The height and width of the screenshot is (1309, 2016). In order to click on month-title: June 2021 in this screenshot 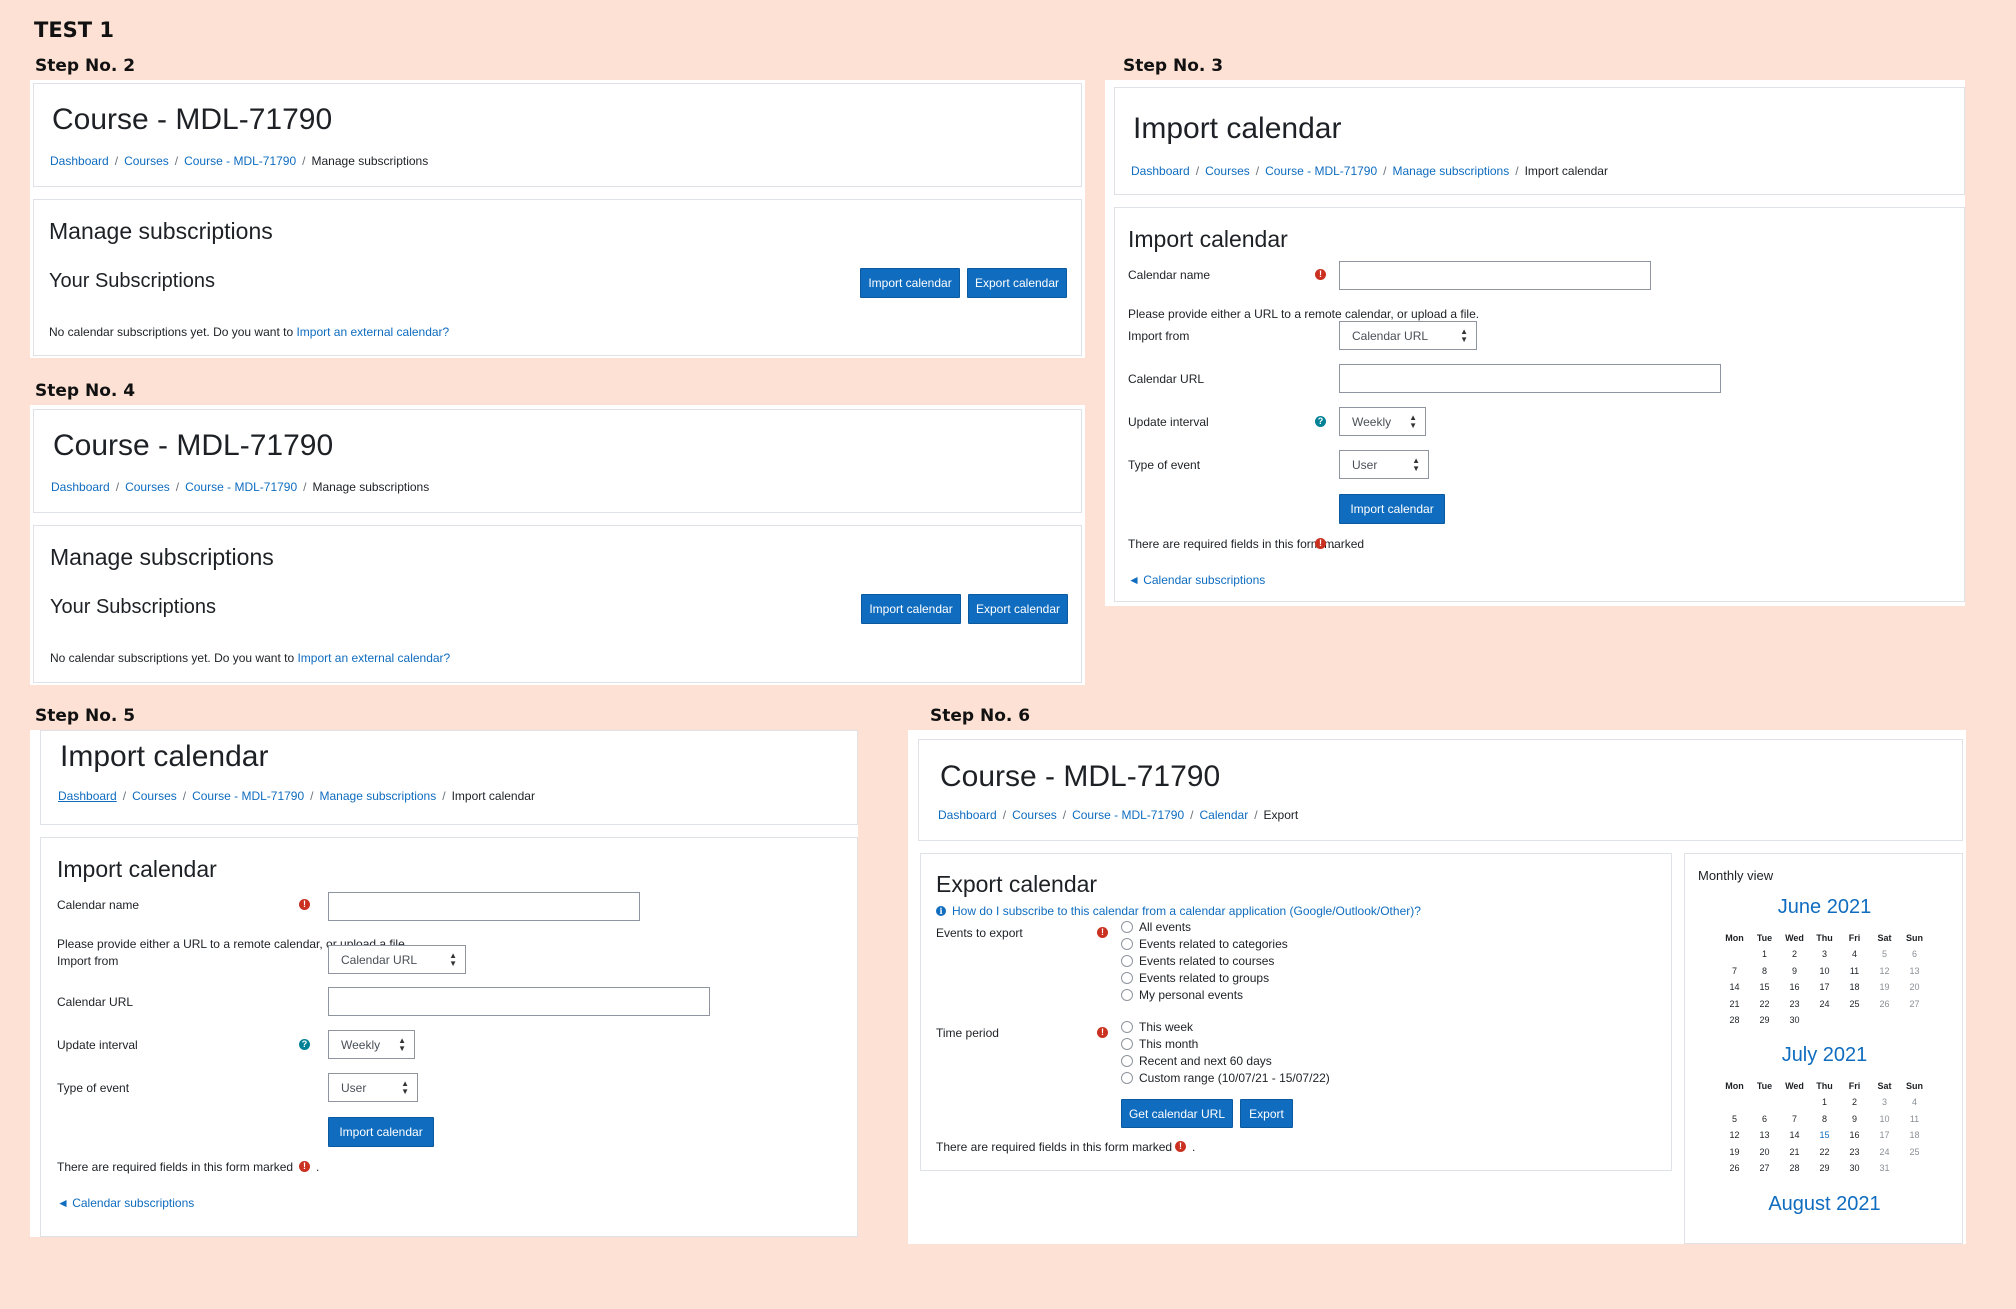, I will do `click(1823, 907)`.